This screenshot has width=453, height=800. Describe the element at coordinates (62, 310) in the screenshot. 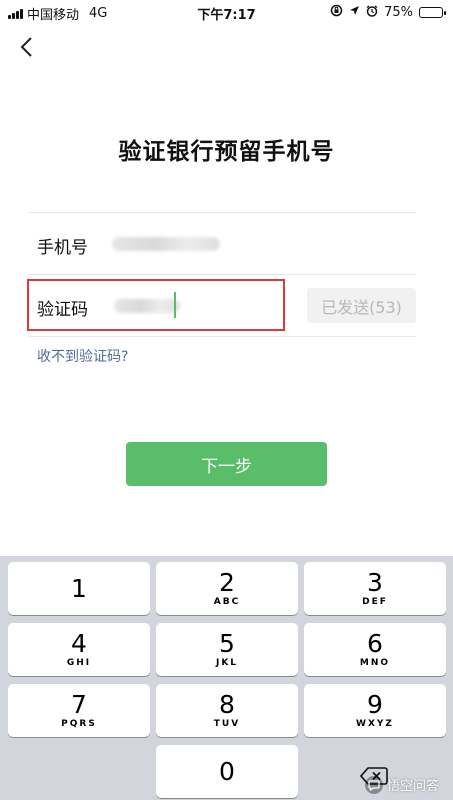

I see `code-label: 验证码` at that location.